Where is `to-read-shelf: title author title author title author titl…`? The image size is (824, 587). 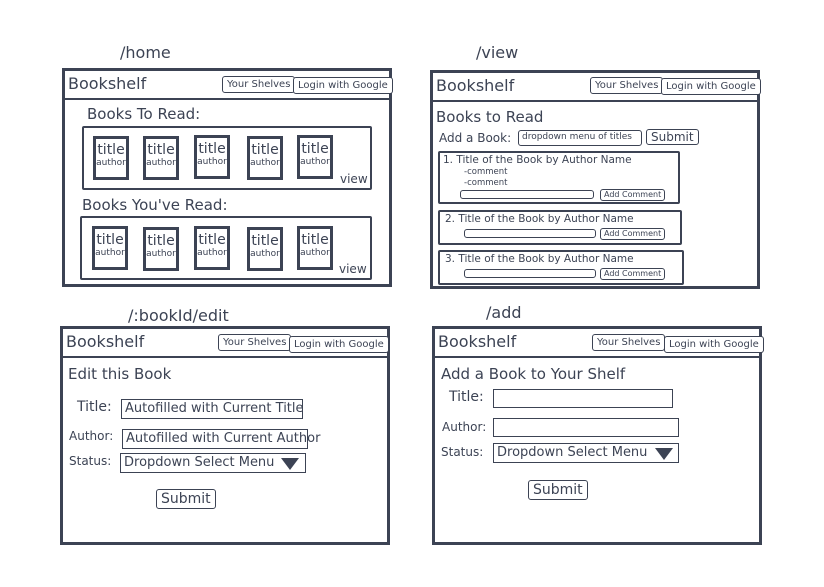
to-read-shelf: title author title author title author titl… is located at coordinates (227, 158).